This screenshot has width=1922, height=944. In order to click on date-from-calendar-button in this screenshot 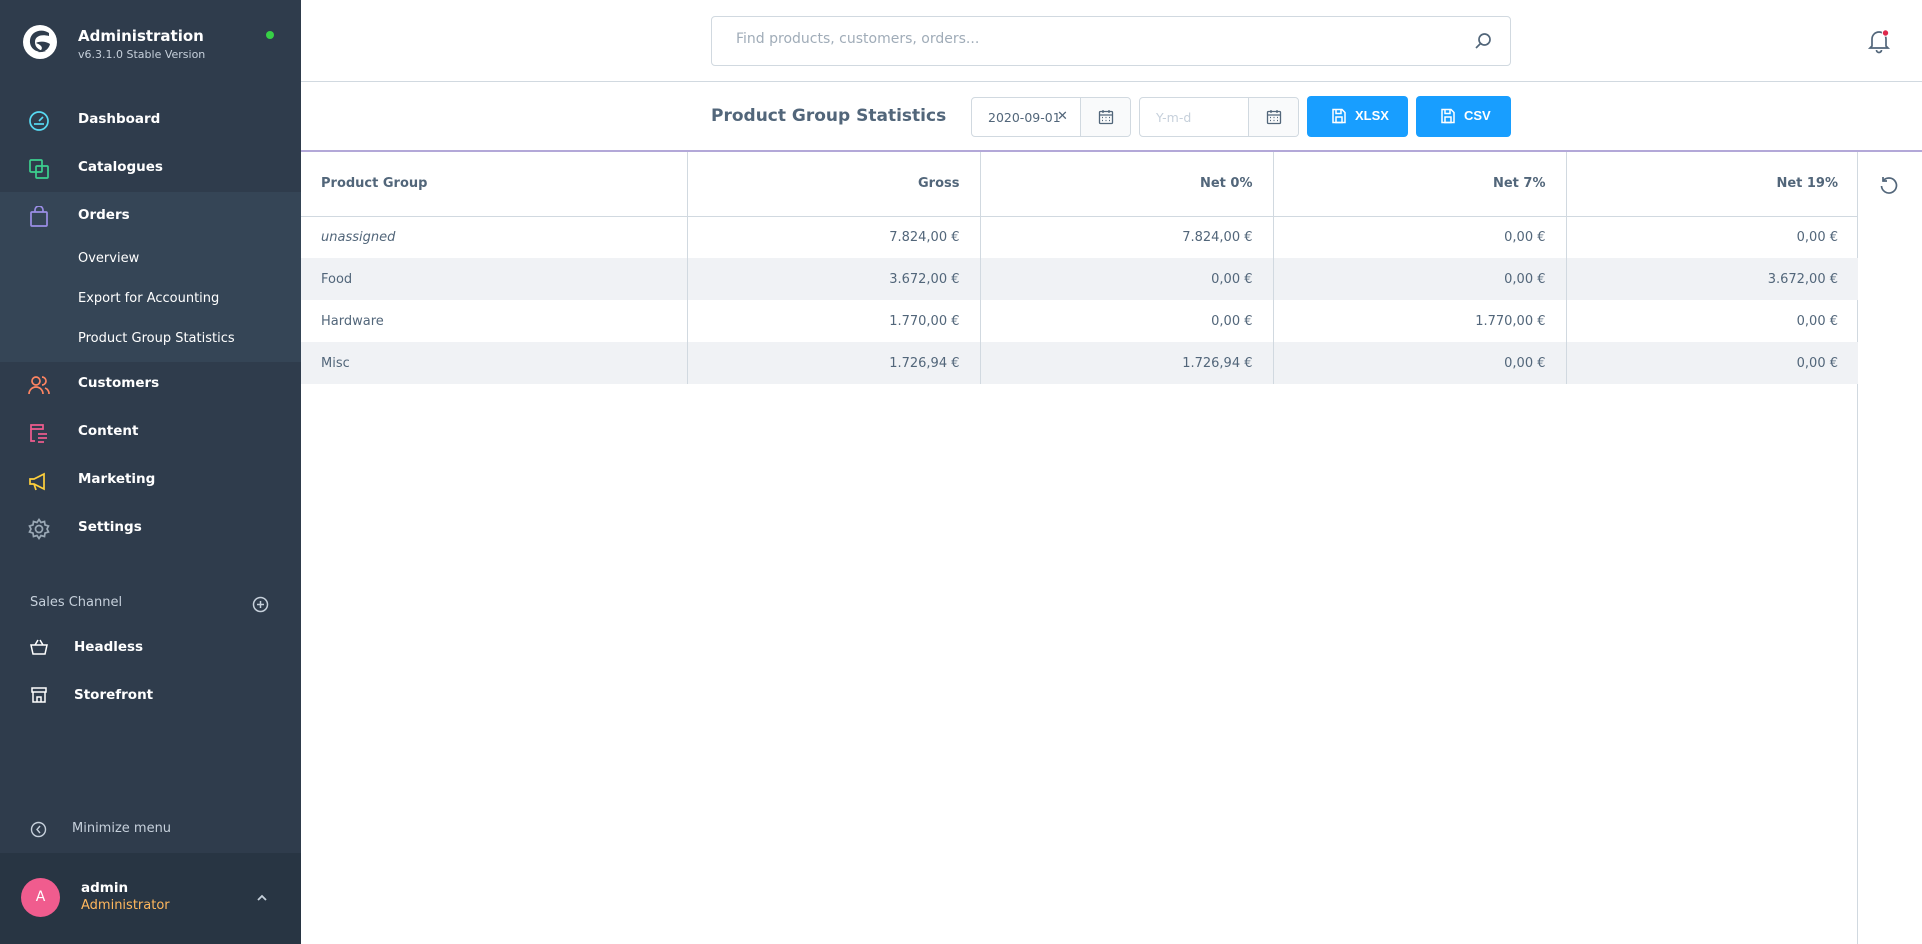, I will do `click(1105, 117)`.